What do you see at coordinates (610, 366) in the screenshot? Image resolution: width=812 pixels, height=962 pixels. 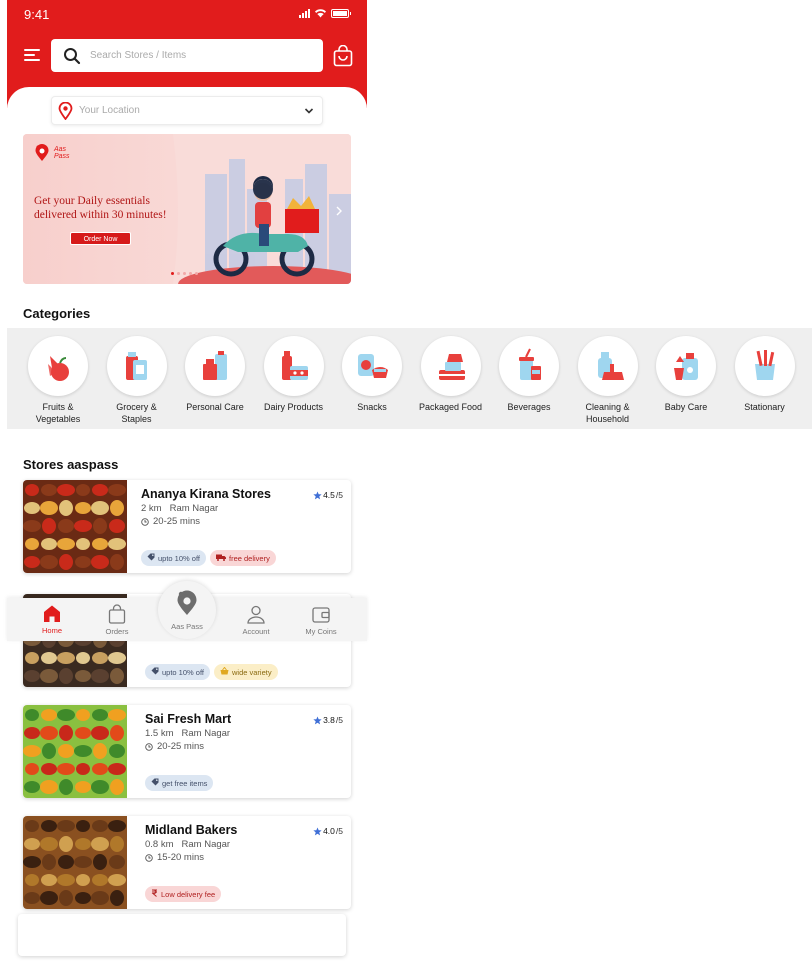 I see `cleaning-icon` at bounding box center [610, 366].